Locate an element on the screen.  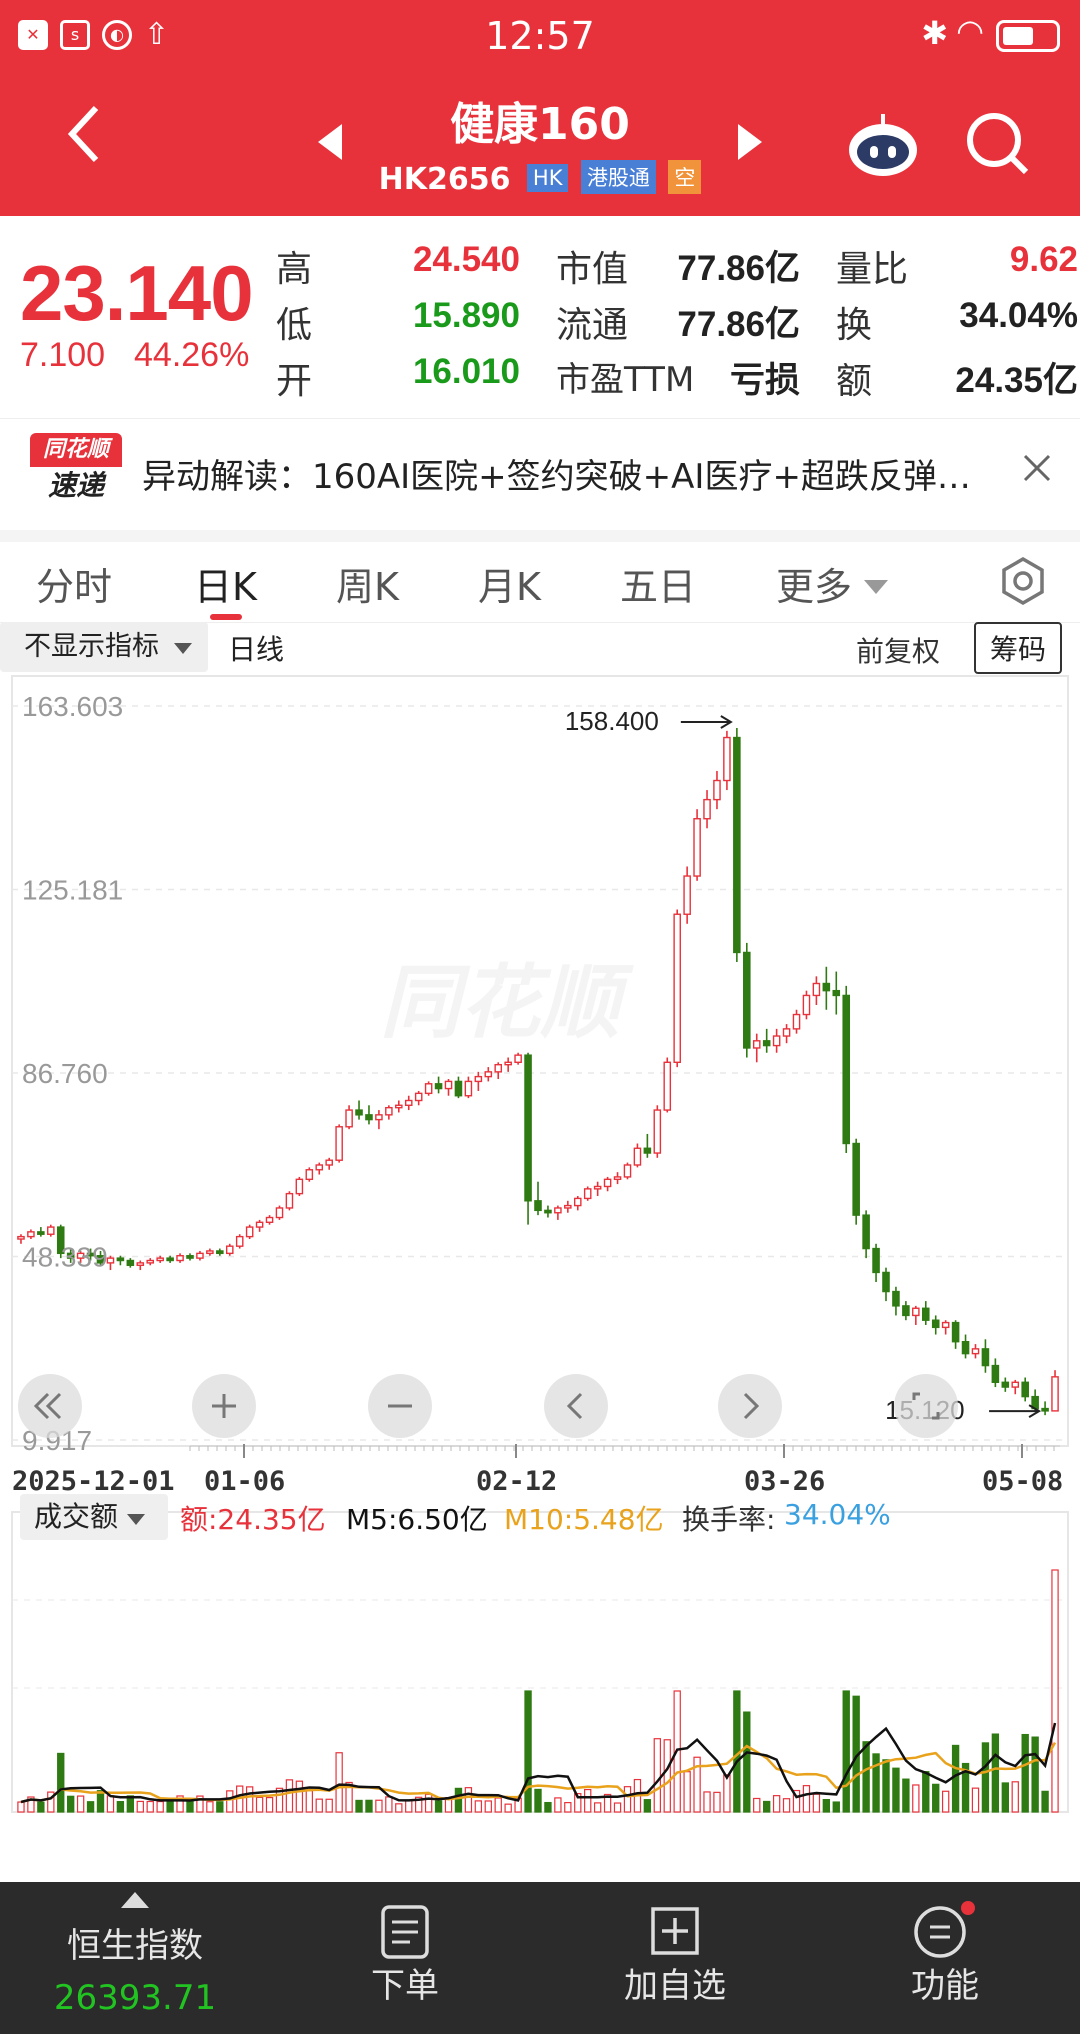
bluetooth-icon: ✱ is located at coordinates (934, 33).